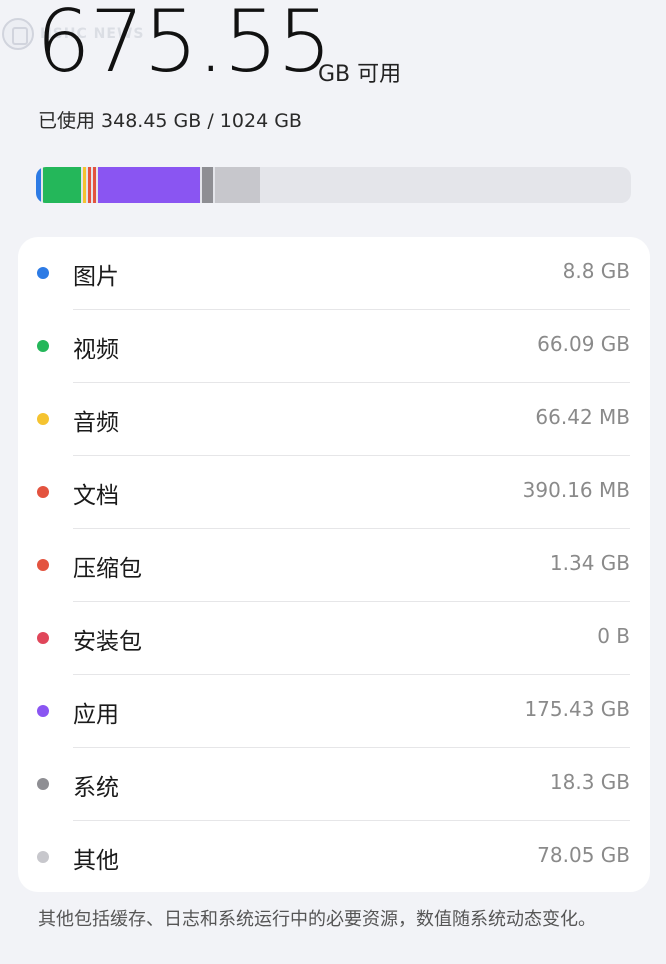 Image resolution: width=666 pixels, height=964 pixels. I want to click on category-row: 文档 390.16 MB, so click(334, 492).